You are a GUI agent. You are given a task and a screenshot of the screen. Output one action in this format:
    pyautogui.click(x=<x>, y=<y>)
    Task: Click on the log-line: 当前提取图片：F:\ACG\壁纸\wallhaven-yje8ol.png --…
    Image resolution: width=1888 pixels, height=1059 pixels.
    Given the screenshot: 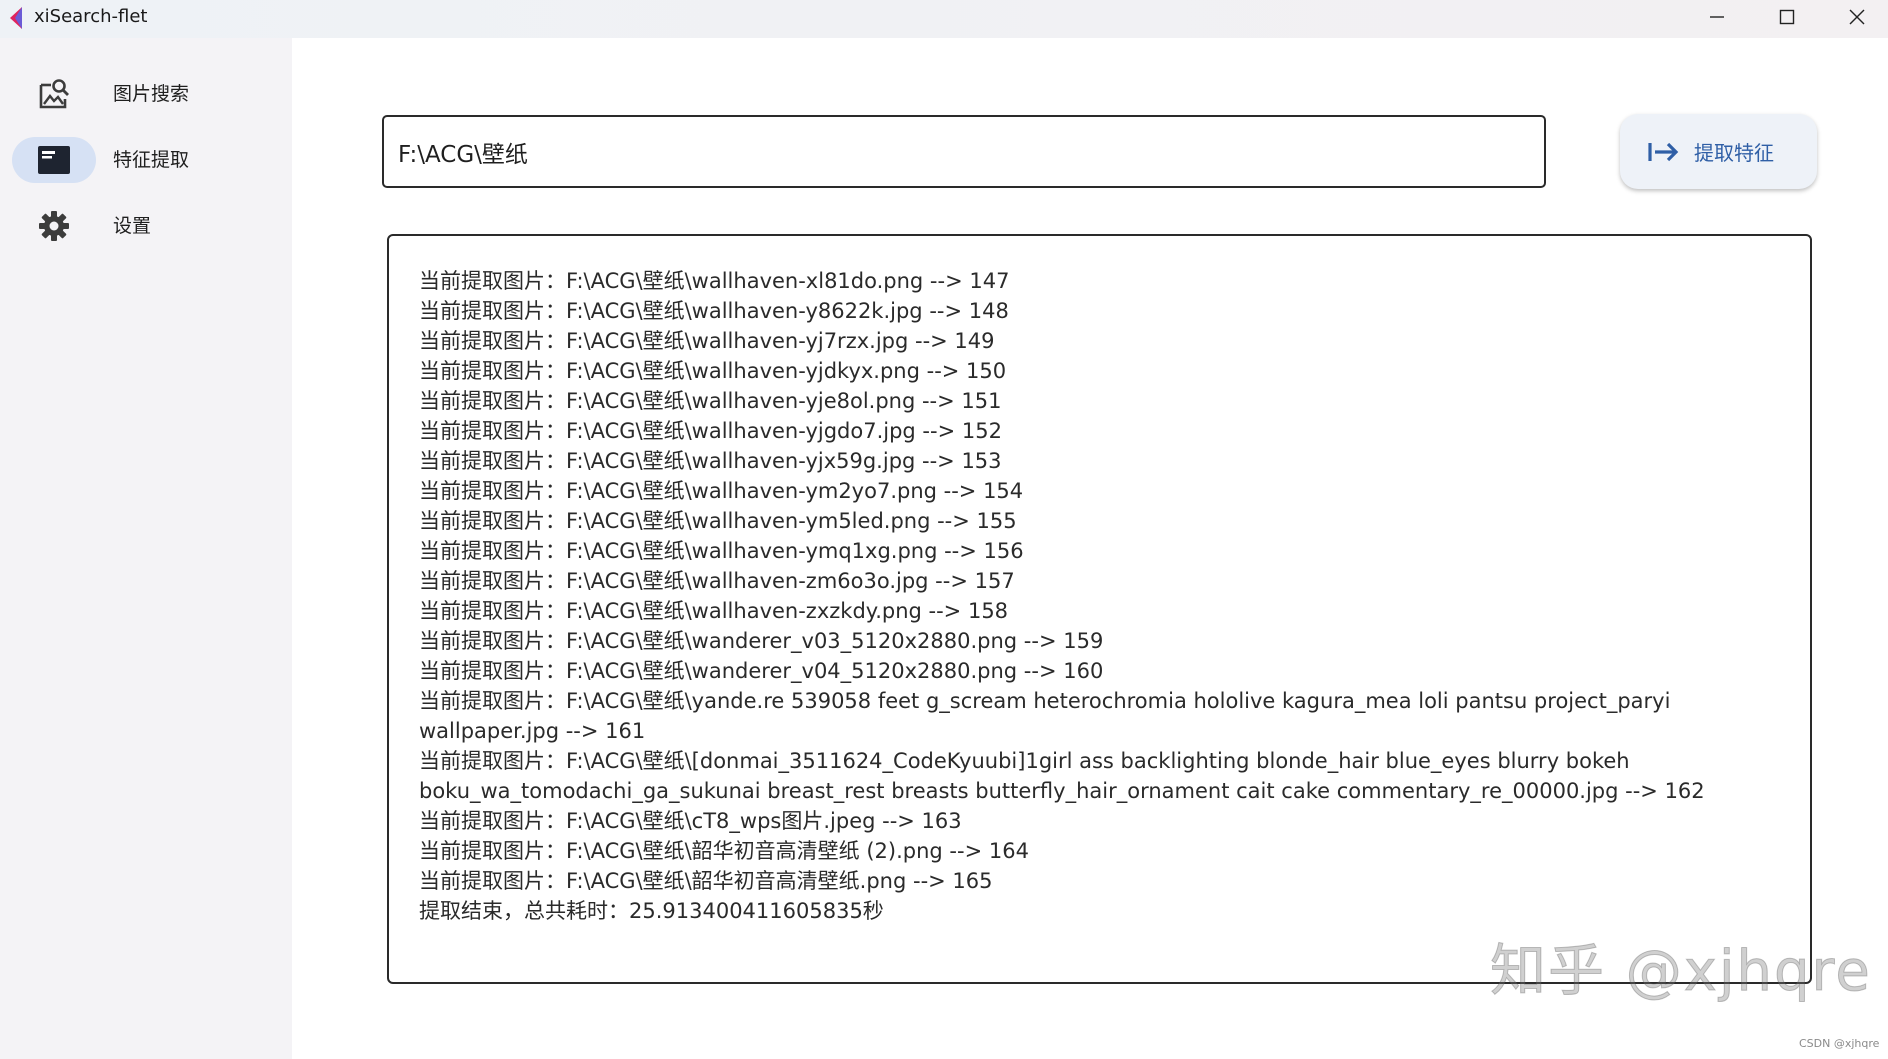 What is the action you would take?
    pyautogui.click(x=710, y=401)
    